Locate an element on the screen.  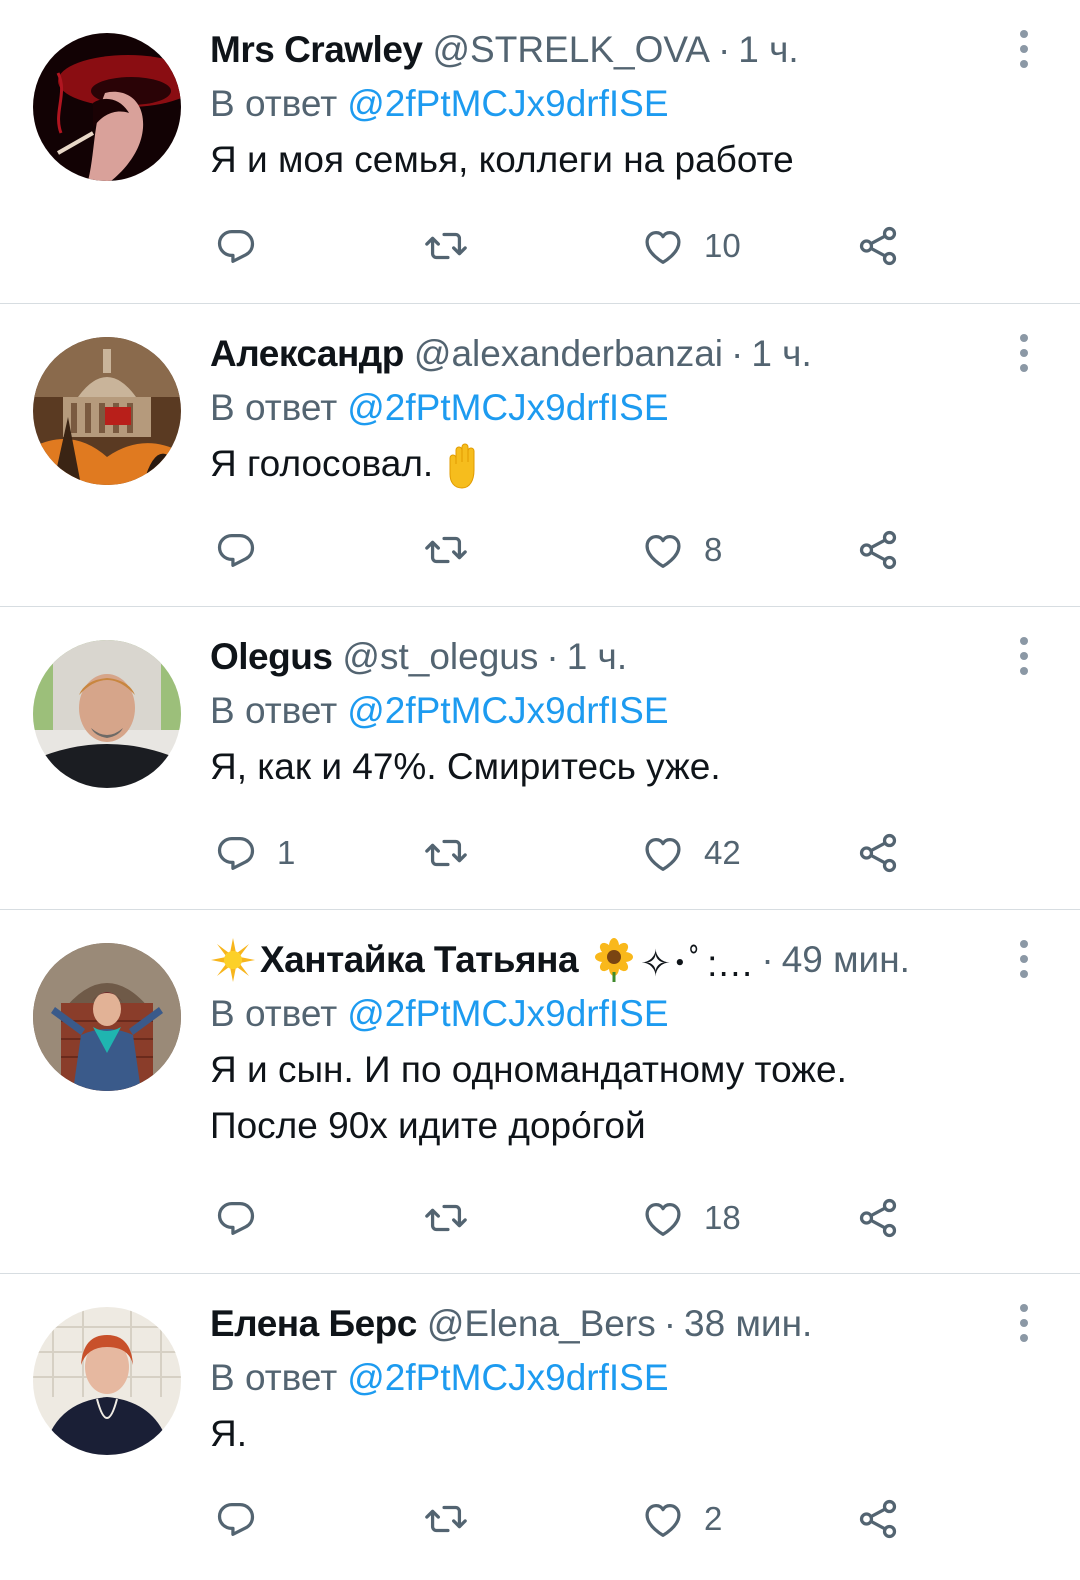
reply-count: 1 is located at coordinates (286, 852).